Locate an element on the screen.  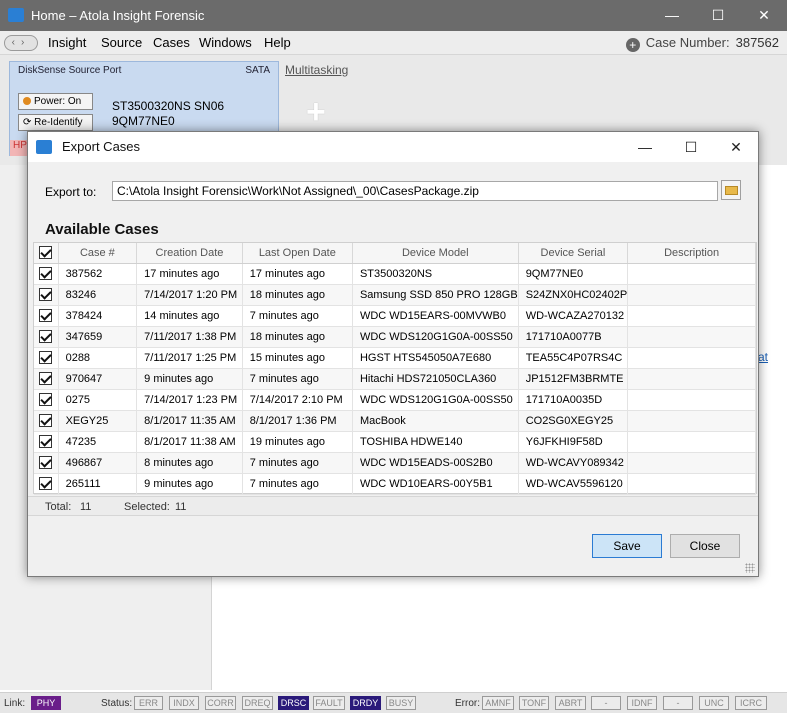
dialog-close-button: ✕ is located at coordinates (736, 147).